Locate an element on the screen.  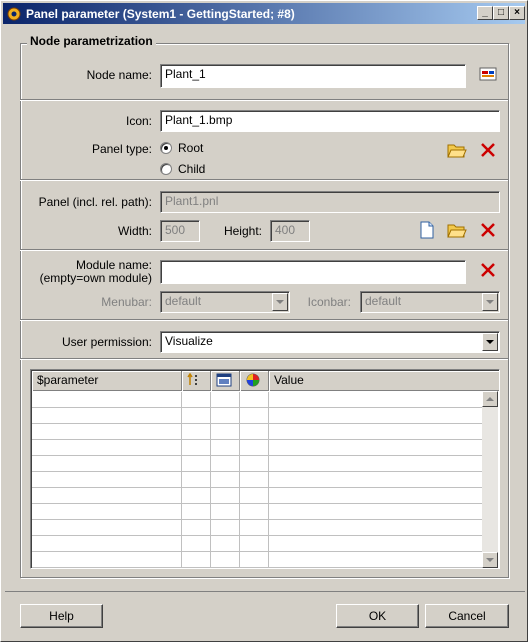
column-header-color is located at coordinates (254, 381).